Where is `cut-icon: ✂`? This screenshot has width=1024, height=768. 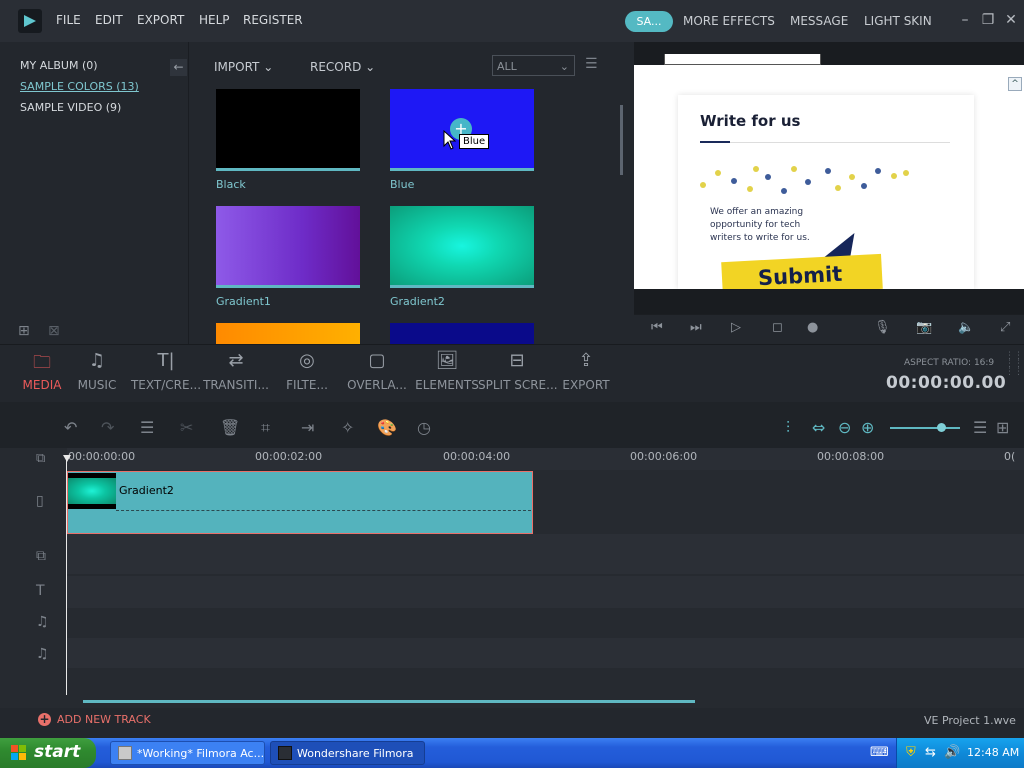
cut-icon: ✂ is located at coordinates (186, 427).